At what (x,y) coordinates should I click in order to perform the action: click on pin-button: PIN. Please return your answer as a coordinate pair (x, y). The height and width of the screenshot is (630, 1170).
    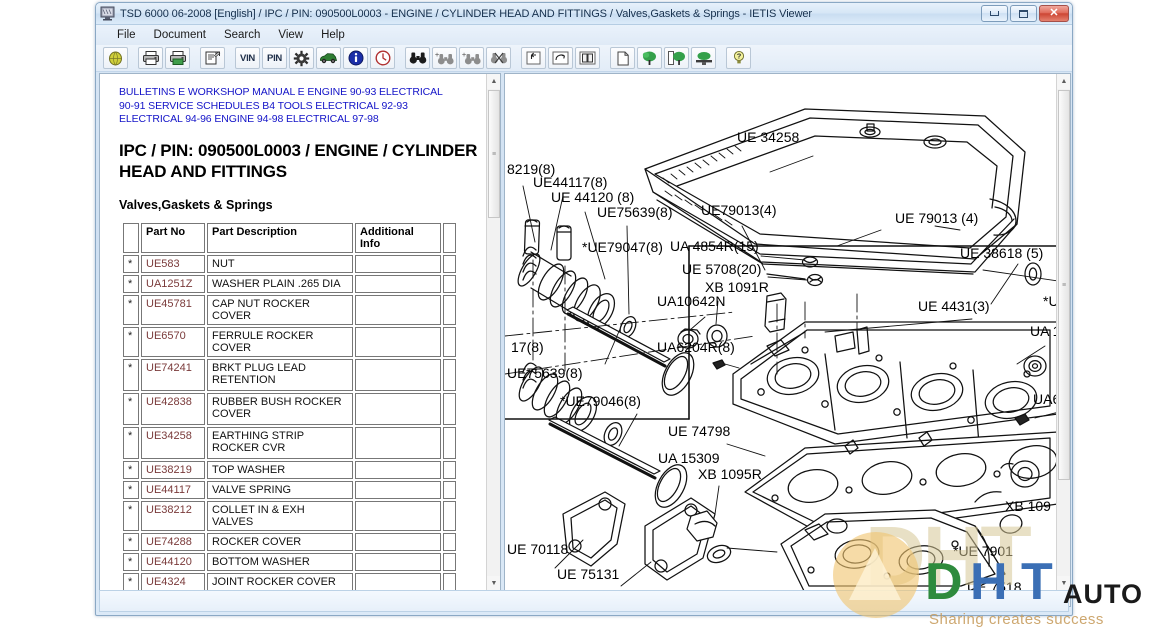
    Looking at the image, I should click on (274, 58).